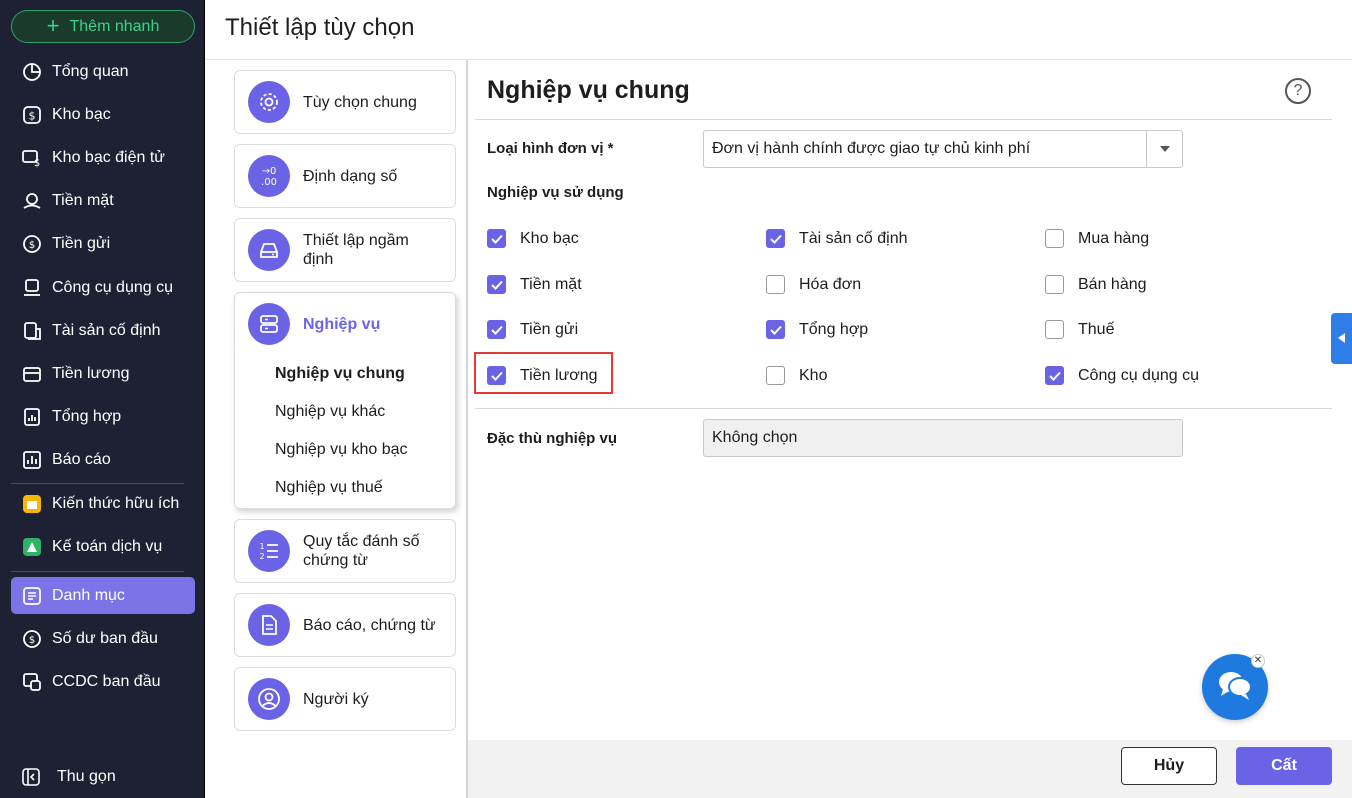 The height and width of the screenshot is (798, 1352). Describe the element at coordinates (103, 373) in the screenshot. I see `sidebar-item-salary: Tiền lương` at that location.